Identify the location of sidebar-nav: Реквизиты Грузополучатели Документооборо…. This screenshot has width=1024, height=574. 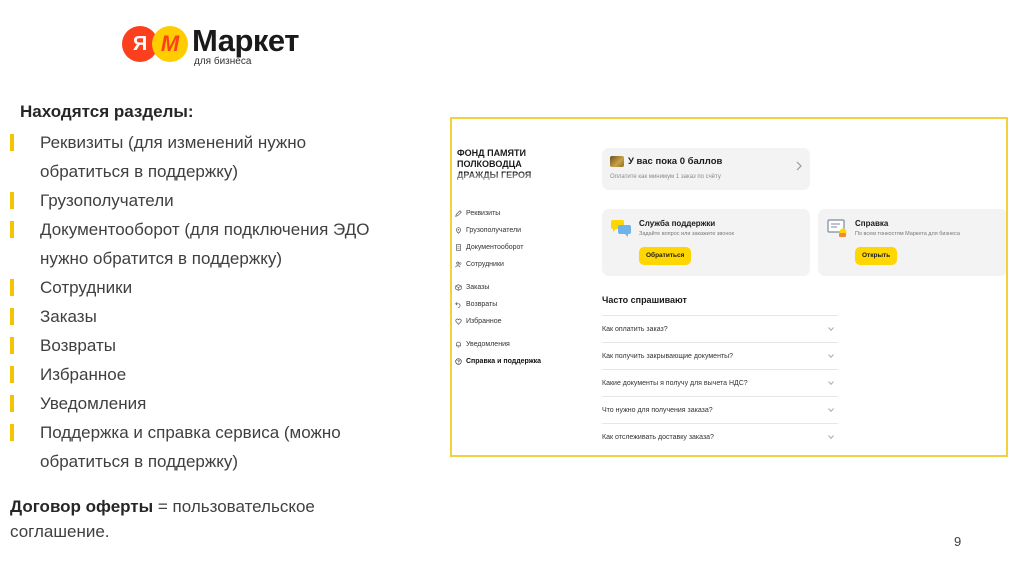
(515, 287).